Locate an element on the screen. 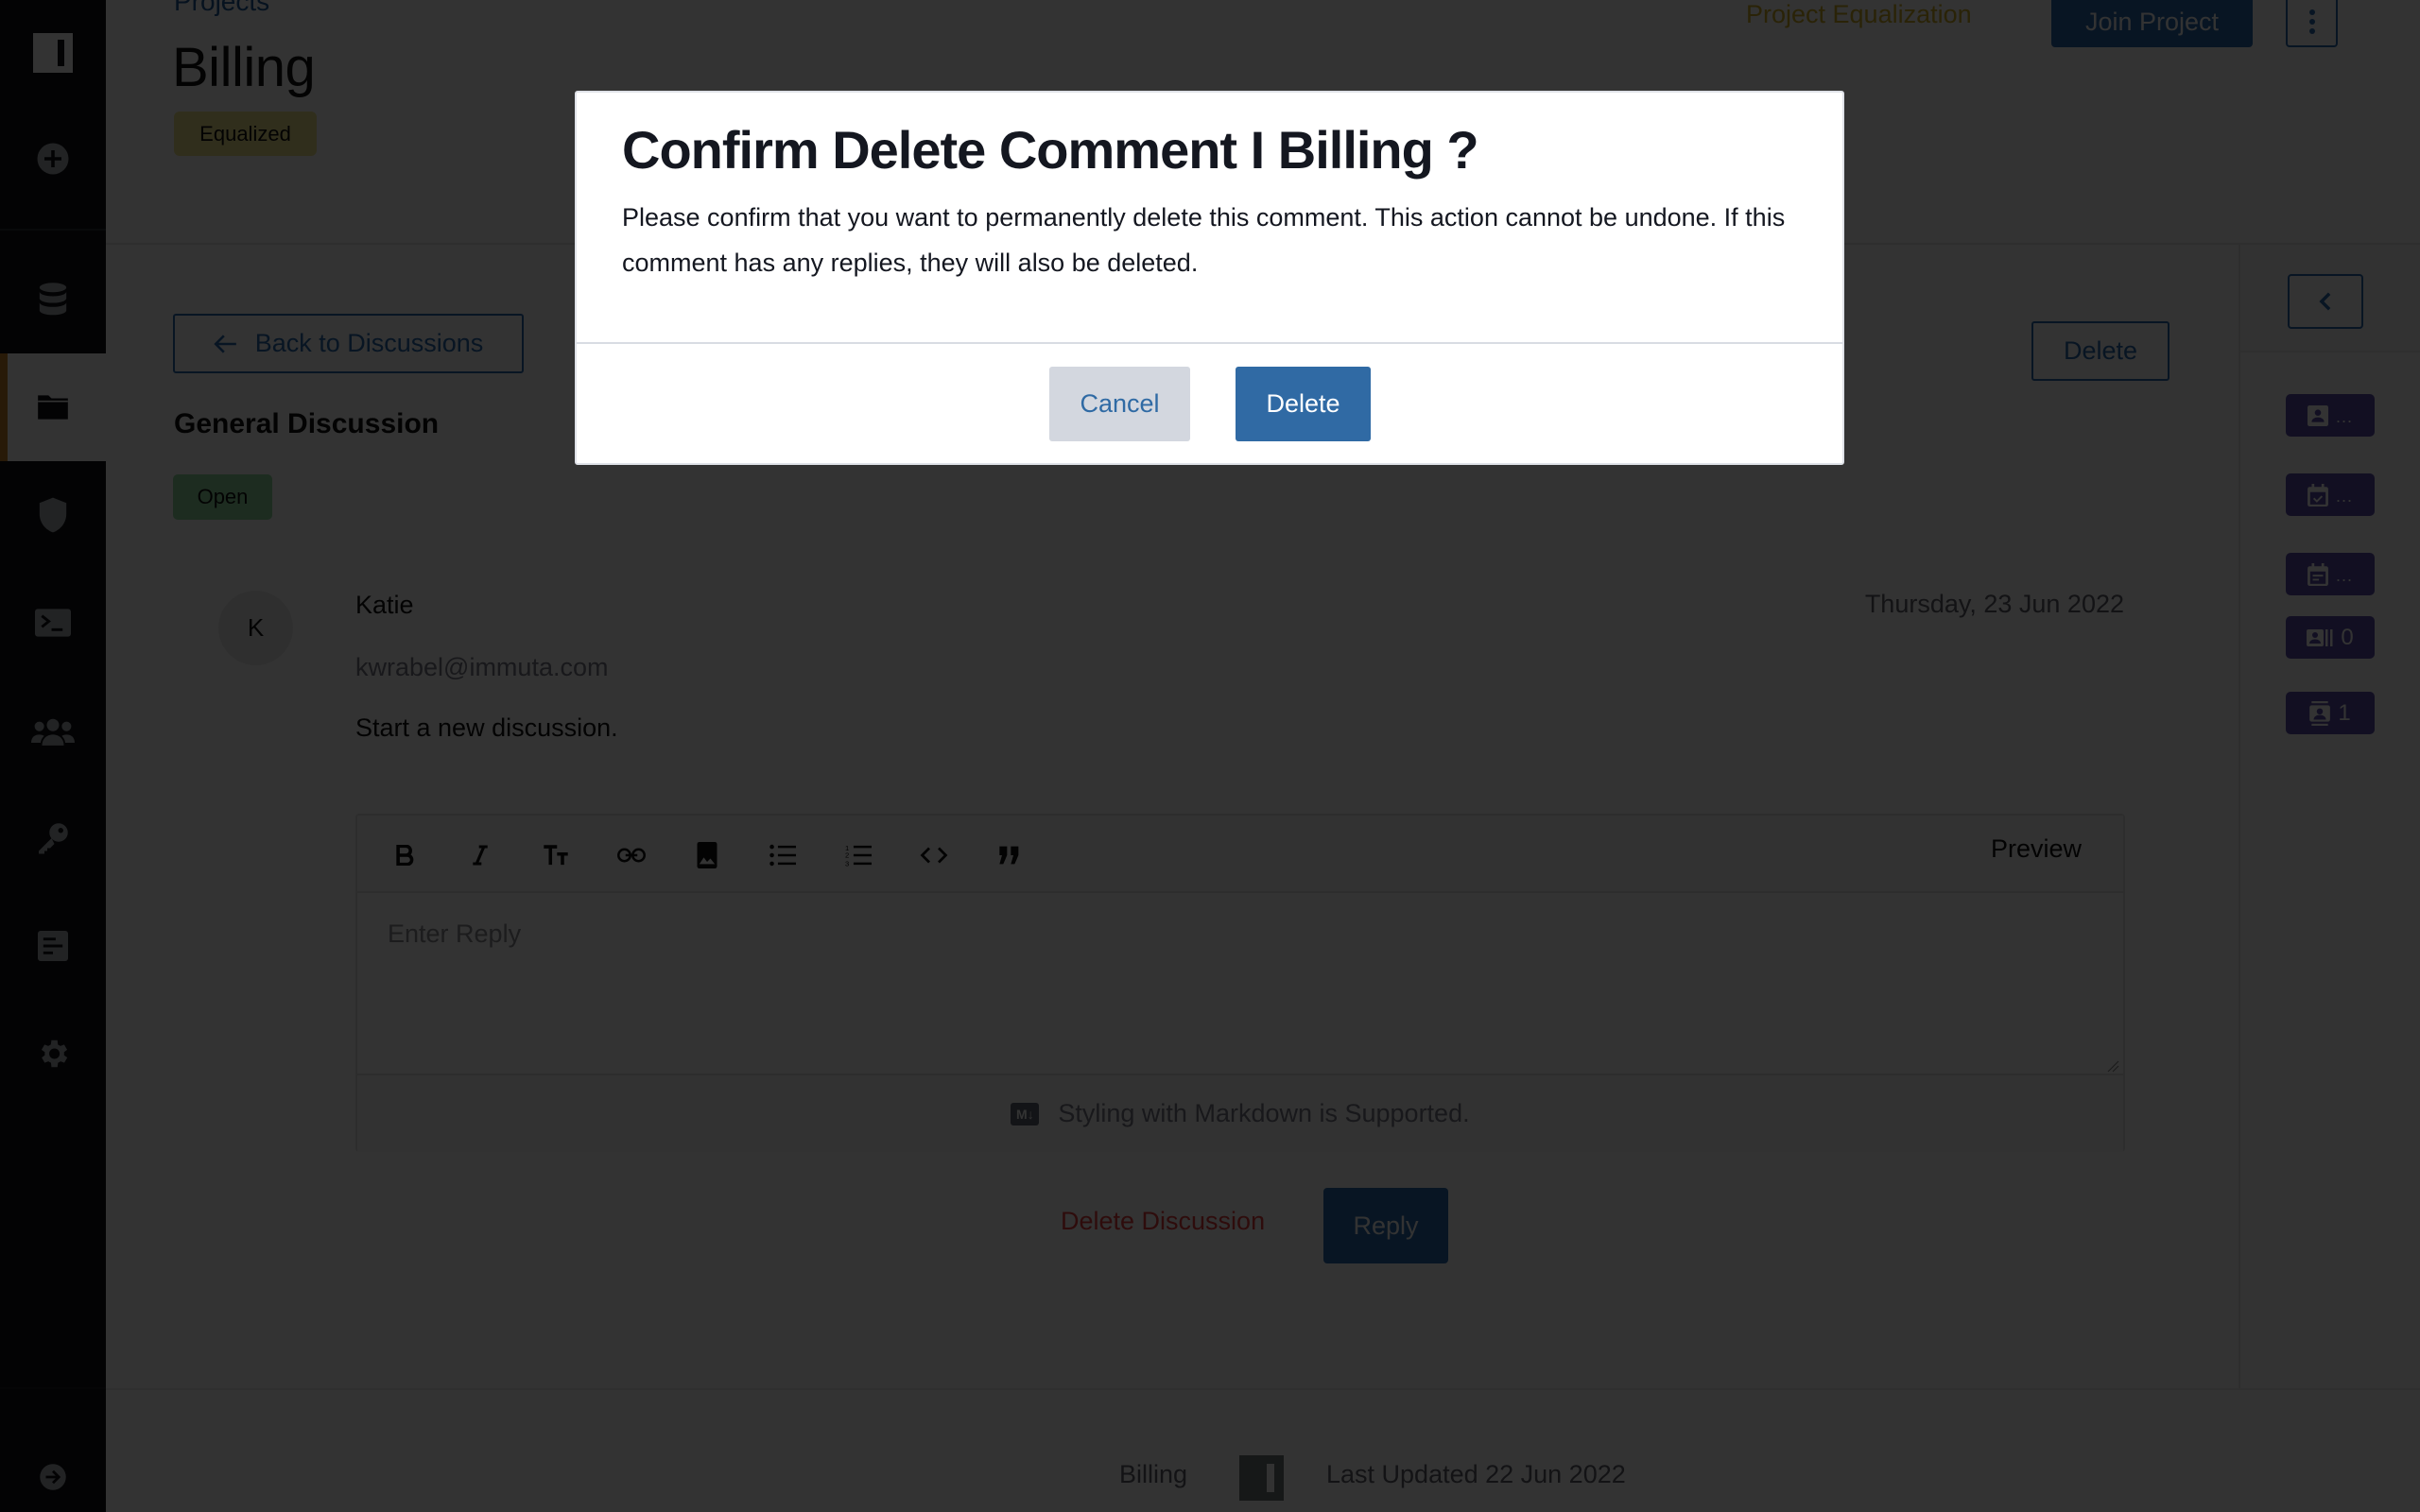 This screenshot has width=2420, height=1512. modal-divider is located at coordinates (1210, 343).